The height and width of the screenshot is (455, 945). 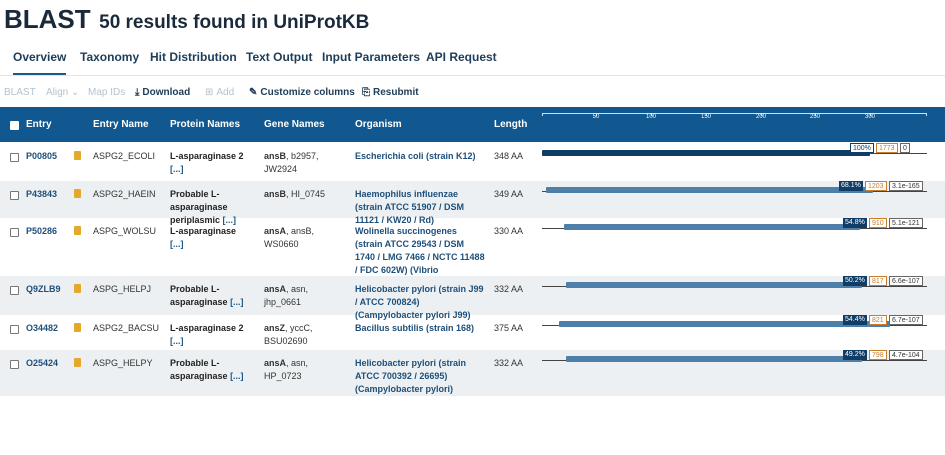 What do you see at coordinates (253, 92) in the screenshot?
I see `pencil-icon: ✎` at bounding box center [253, 92].